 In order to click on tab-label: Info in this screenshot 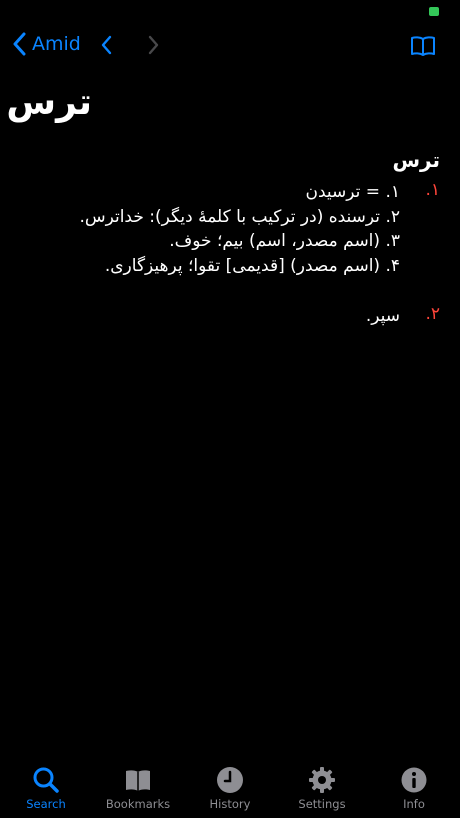, I will do `click(414, 804)`.